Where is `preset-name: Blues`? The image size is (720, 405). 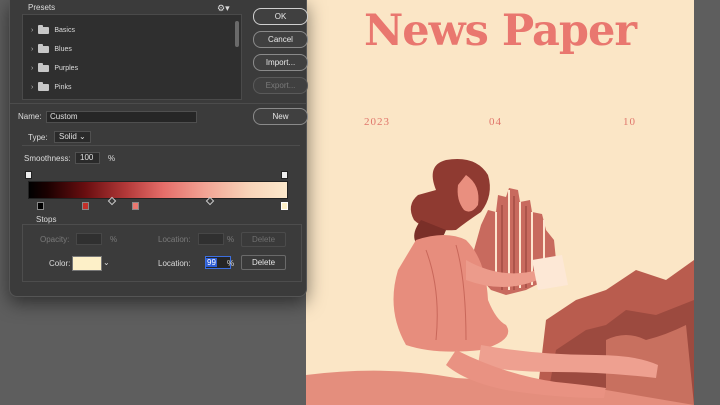
preset-name: Blues is located at coordinates (63, 49).